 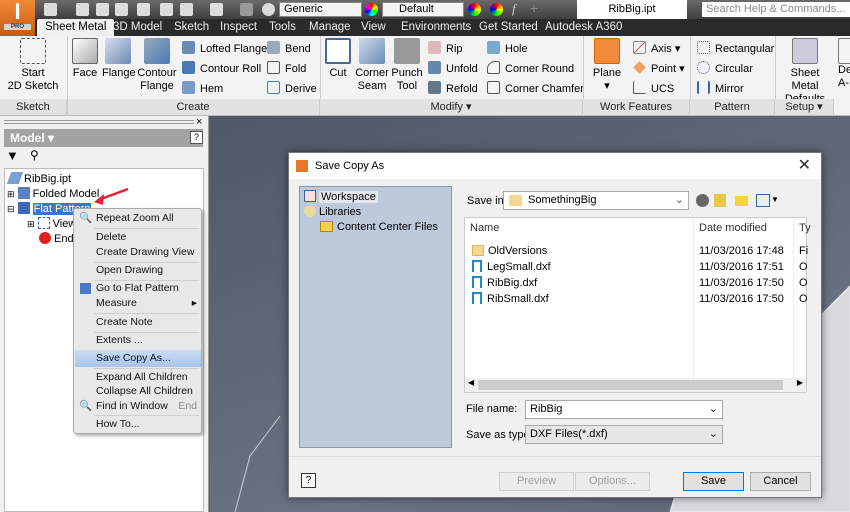 What do you see at coordinates (653, 88) in the screenshot?
I see `ucs-button: UCS` at bounding box center [653, 88].